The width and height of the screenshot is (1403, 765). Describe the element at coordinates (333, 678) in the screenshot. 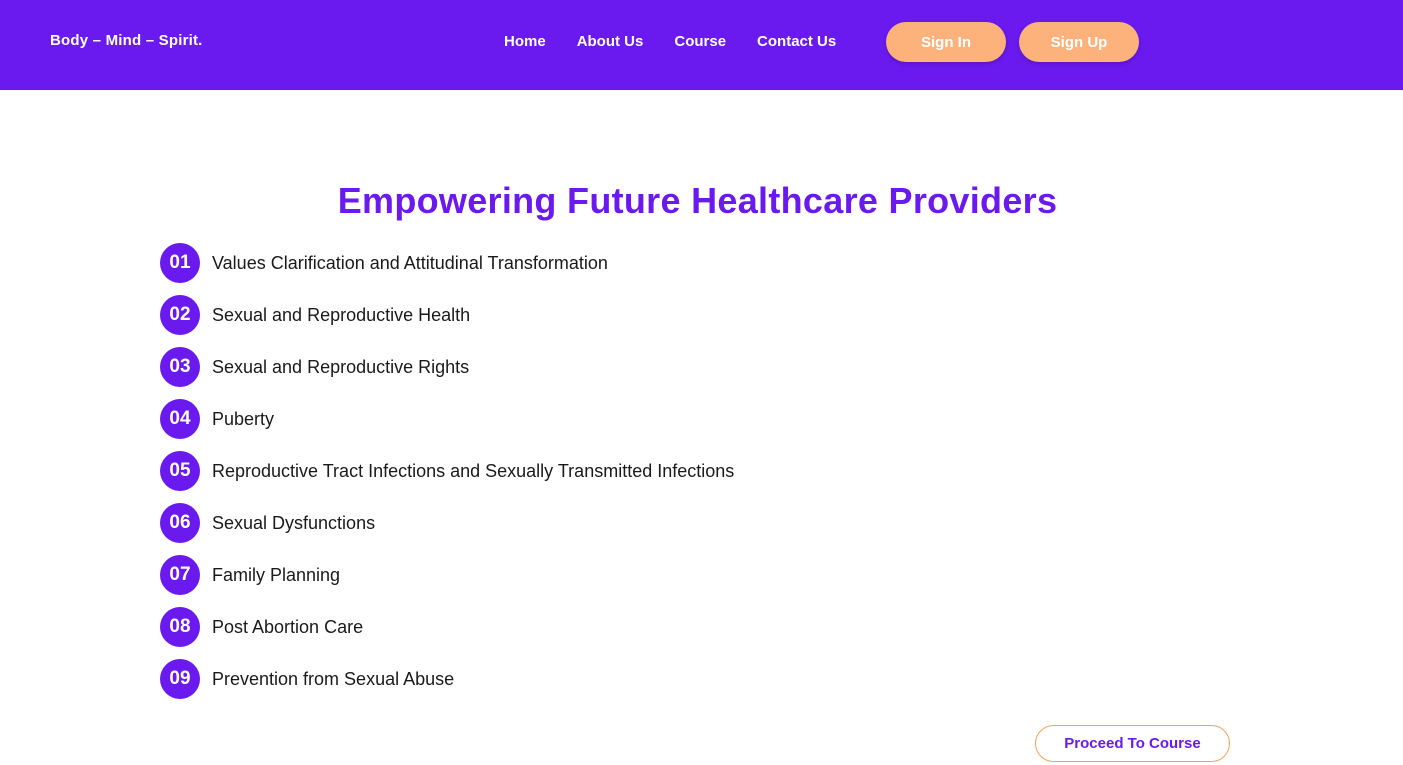

I see `topic-label: Prevention from Sexual Abuse` at that location.